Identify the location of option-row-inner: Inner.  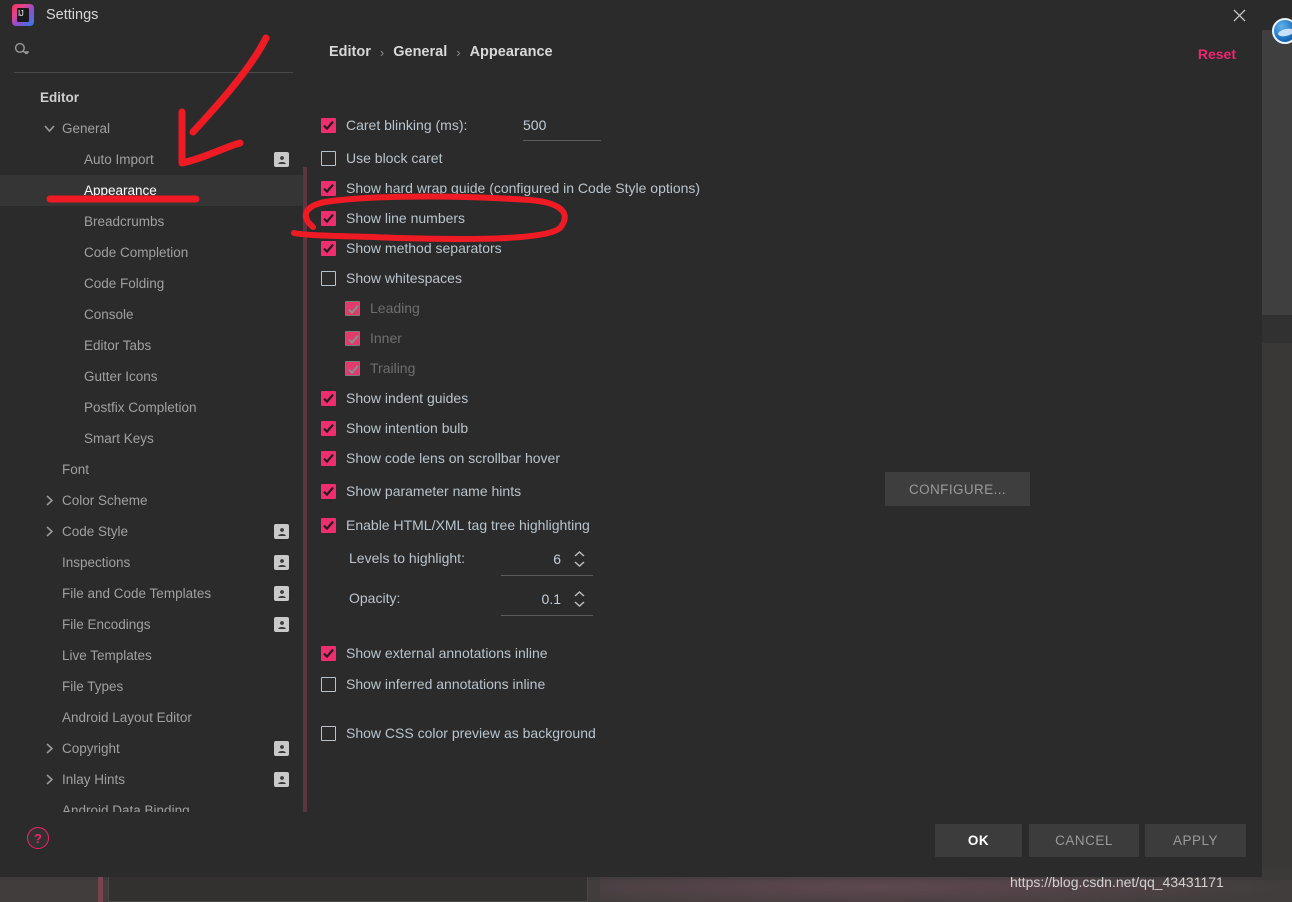
(373, 338).